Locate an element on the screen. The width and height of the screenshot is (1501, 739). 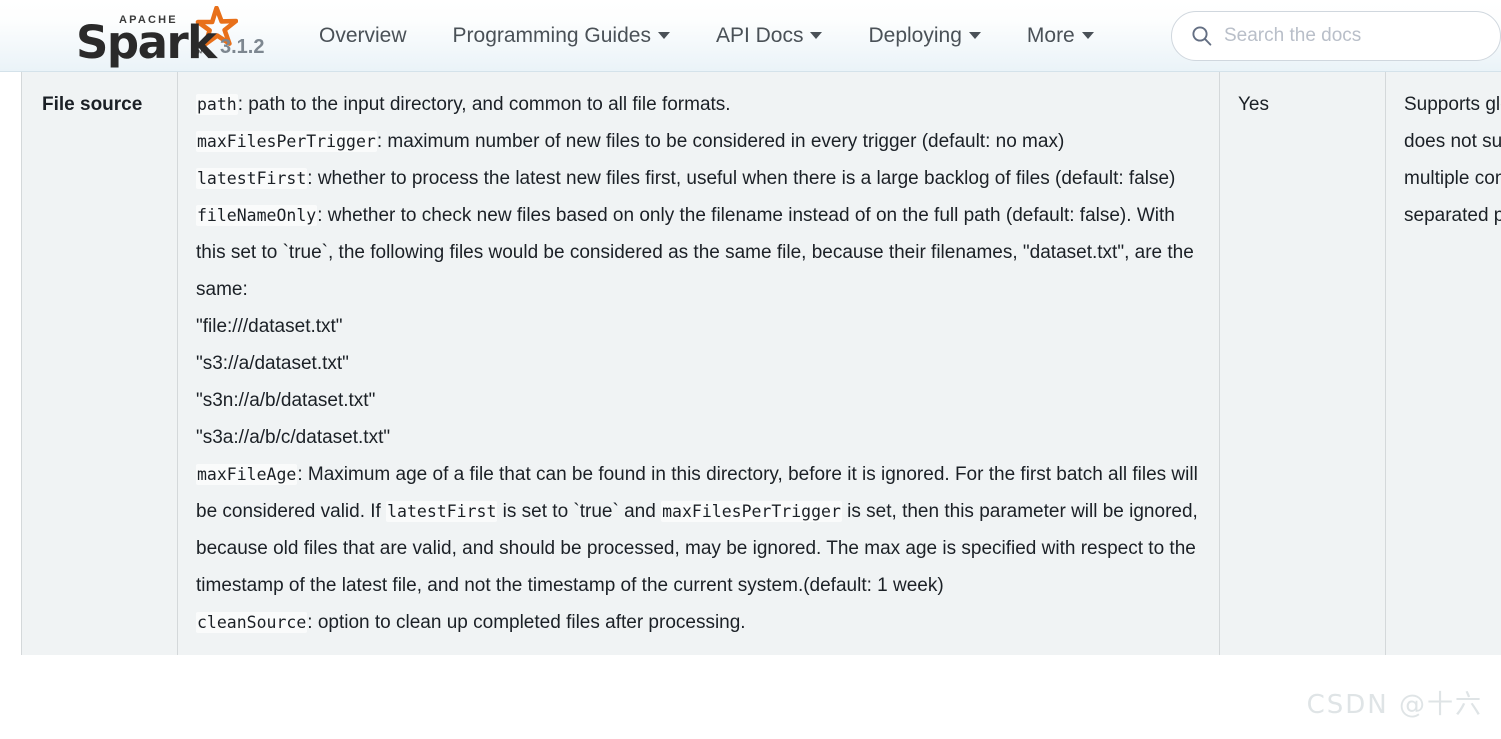
logo-version-text: 3.1.2 is located at coordinates (242, 46).